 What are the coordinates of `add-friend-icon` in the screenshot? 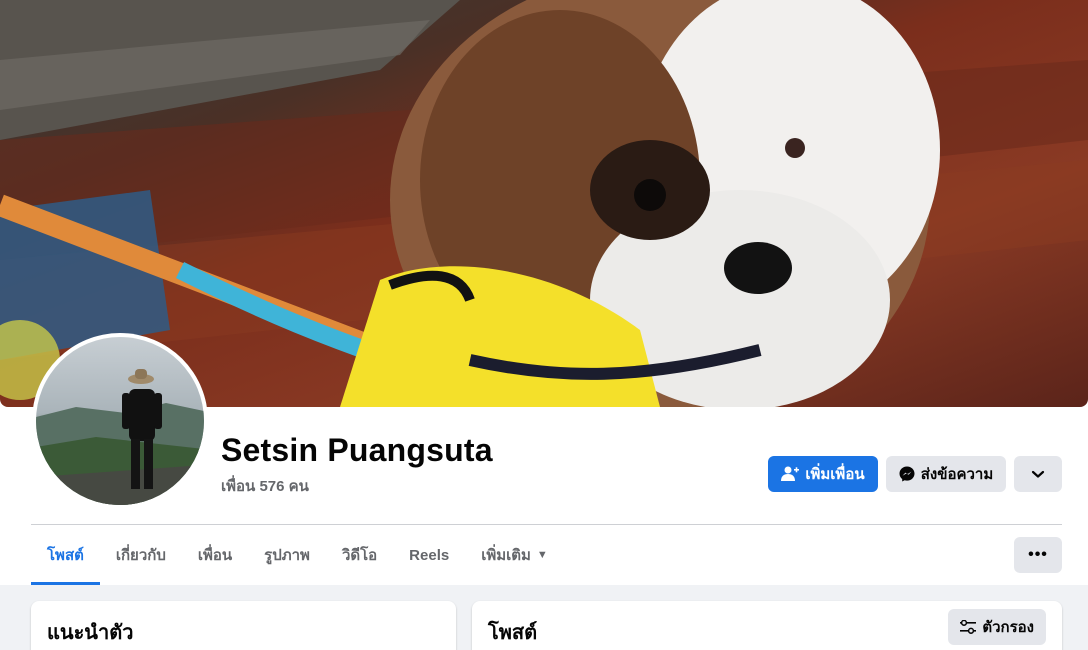 It's located at (790, 473).